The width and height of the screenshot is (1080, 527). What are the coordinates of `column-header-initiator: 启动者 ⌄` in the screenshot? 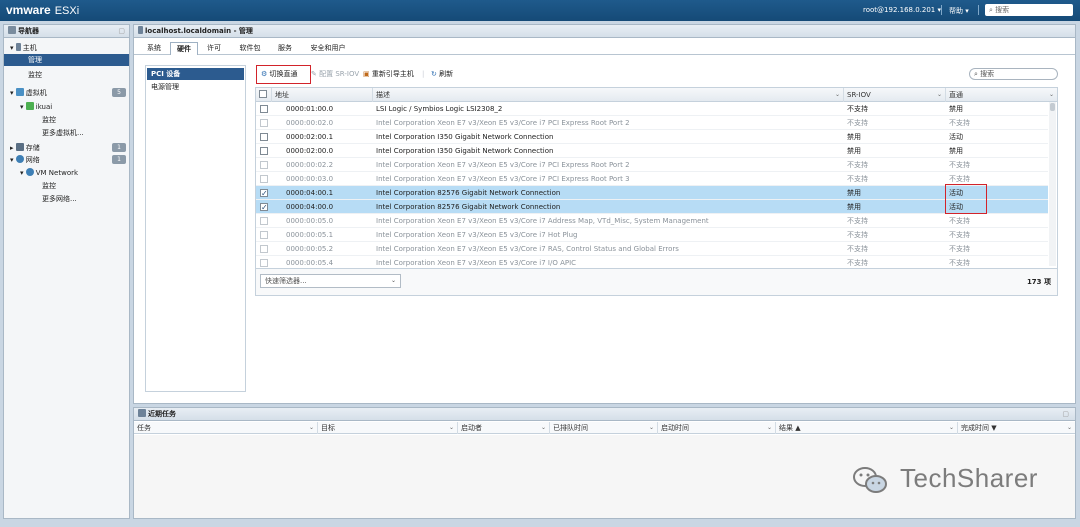 It's located at (504, 428).